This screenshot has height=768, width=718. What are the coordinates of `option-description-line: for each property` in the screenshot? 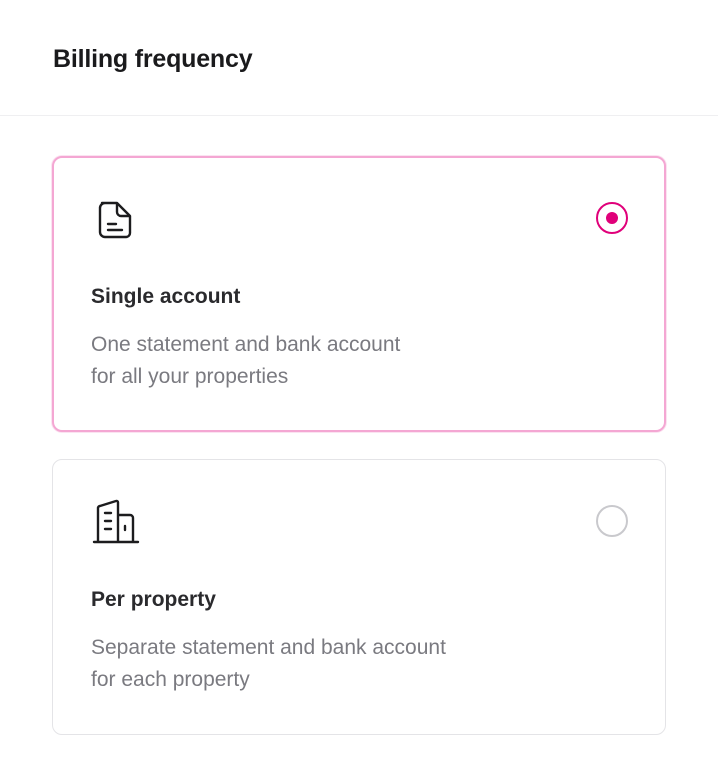 It's located at (170, 679).